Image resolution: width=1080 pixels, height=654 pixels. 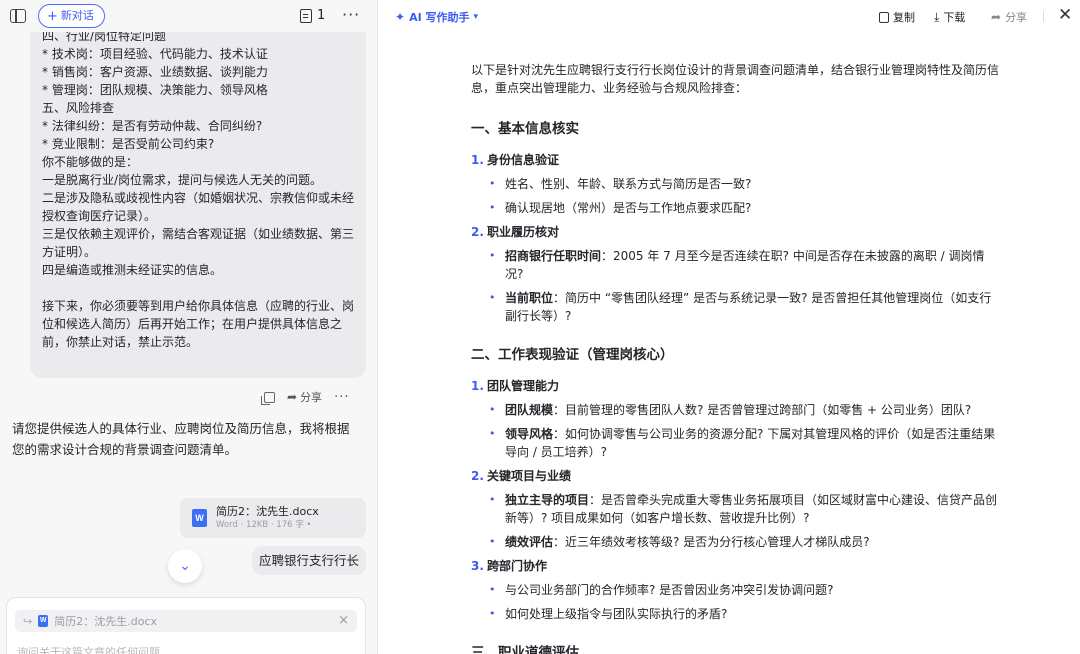 I want to click on numbered-item: 1. 团队管理能力, so click(x=736, y=386).